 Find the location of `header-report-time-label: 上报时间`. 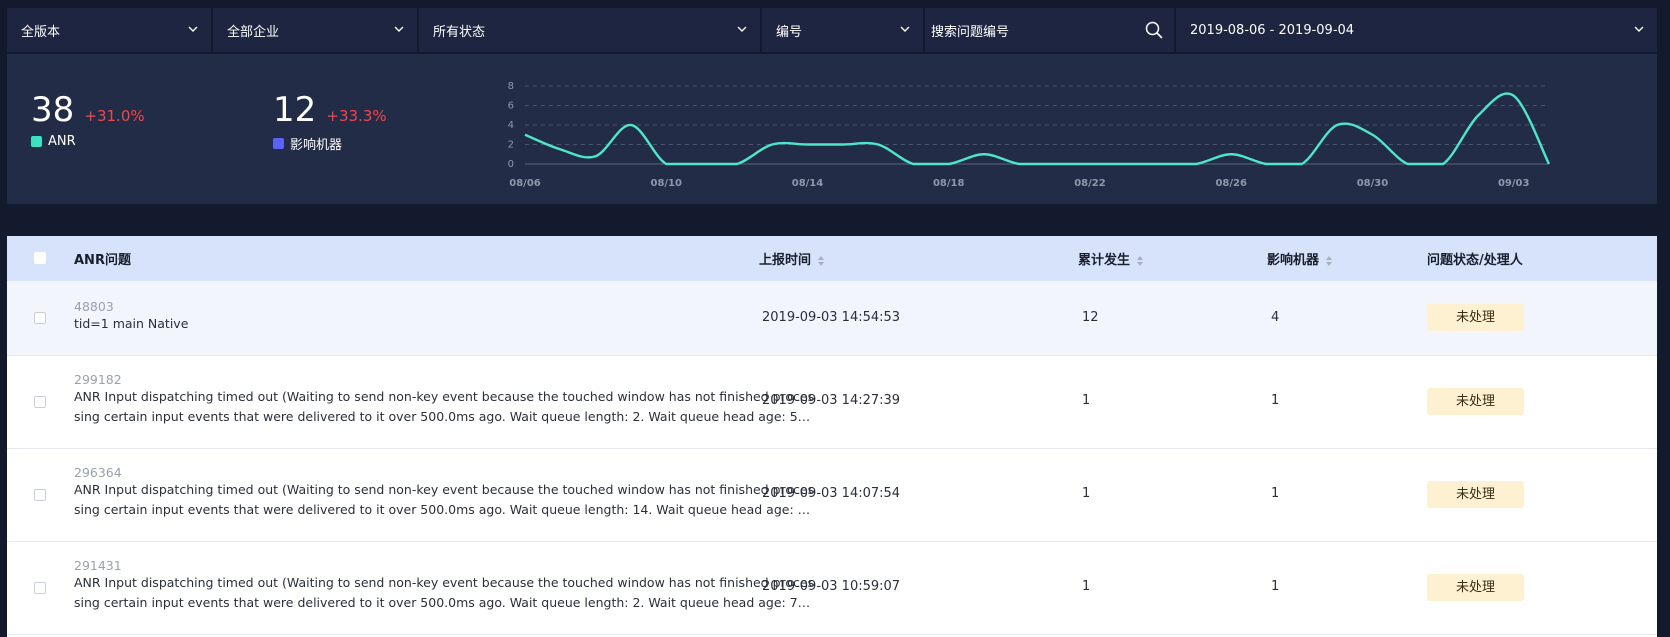

header-report-time-label: 上报时间 is located at coordinates (785, 260).